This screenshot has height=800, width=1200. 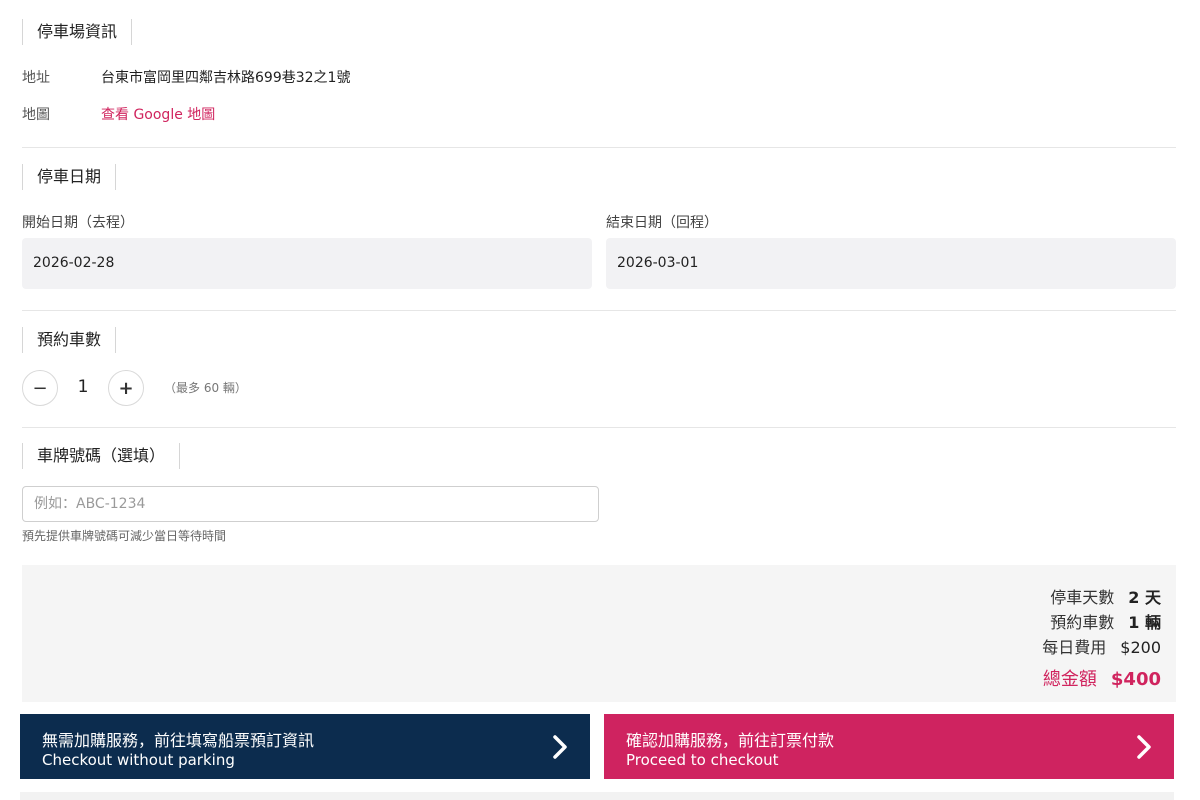 What do you see at coordinates (310, 504) in the screenshot?
I see `plate-input` at bounding box center [310, 504].